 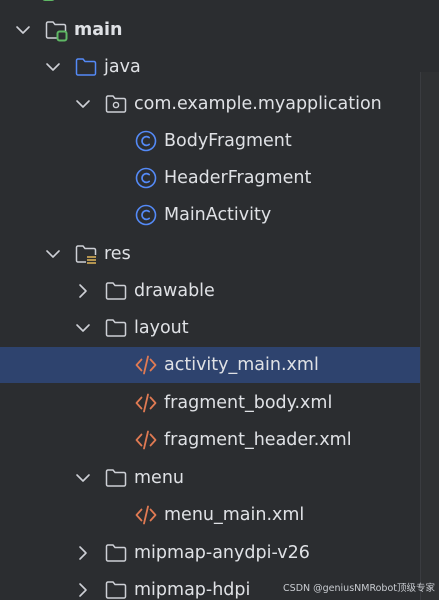 I want to click on package-icon, so click(x=116, y=104).